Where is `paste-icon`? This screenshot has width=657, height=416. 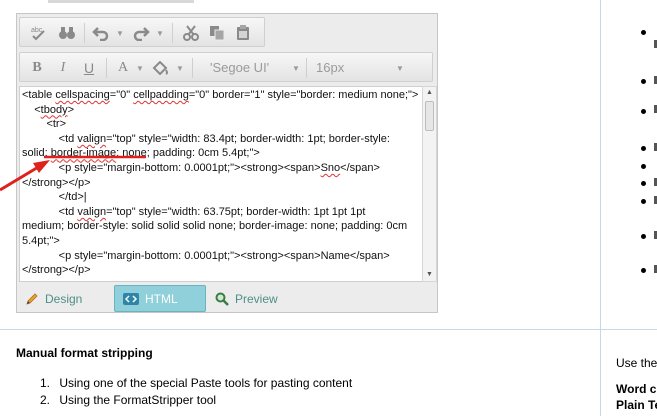 paste-icon is located at coordinates (243, 33).